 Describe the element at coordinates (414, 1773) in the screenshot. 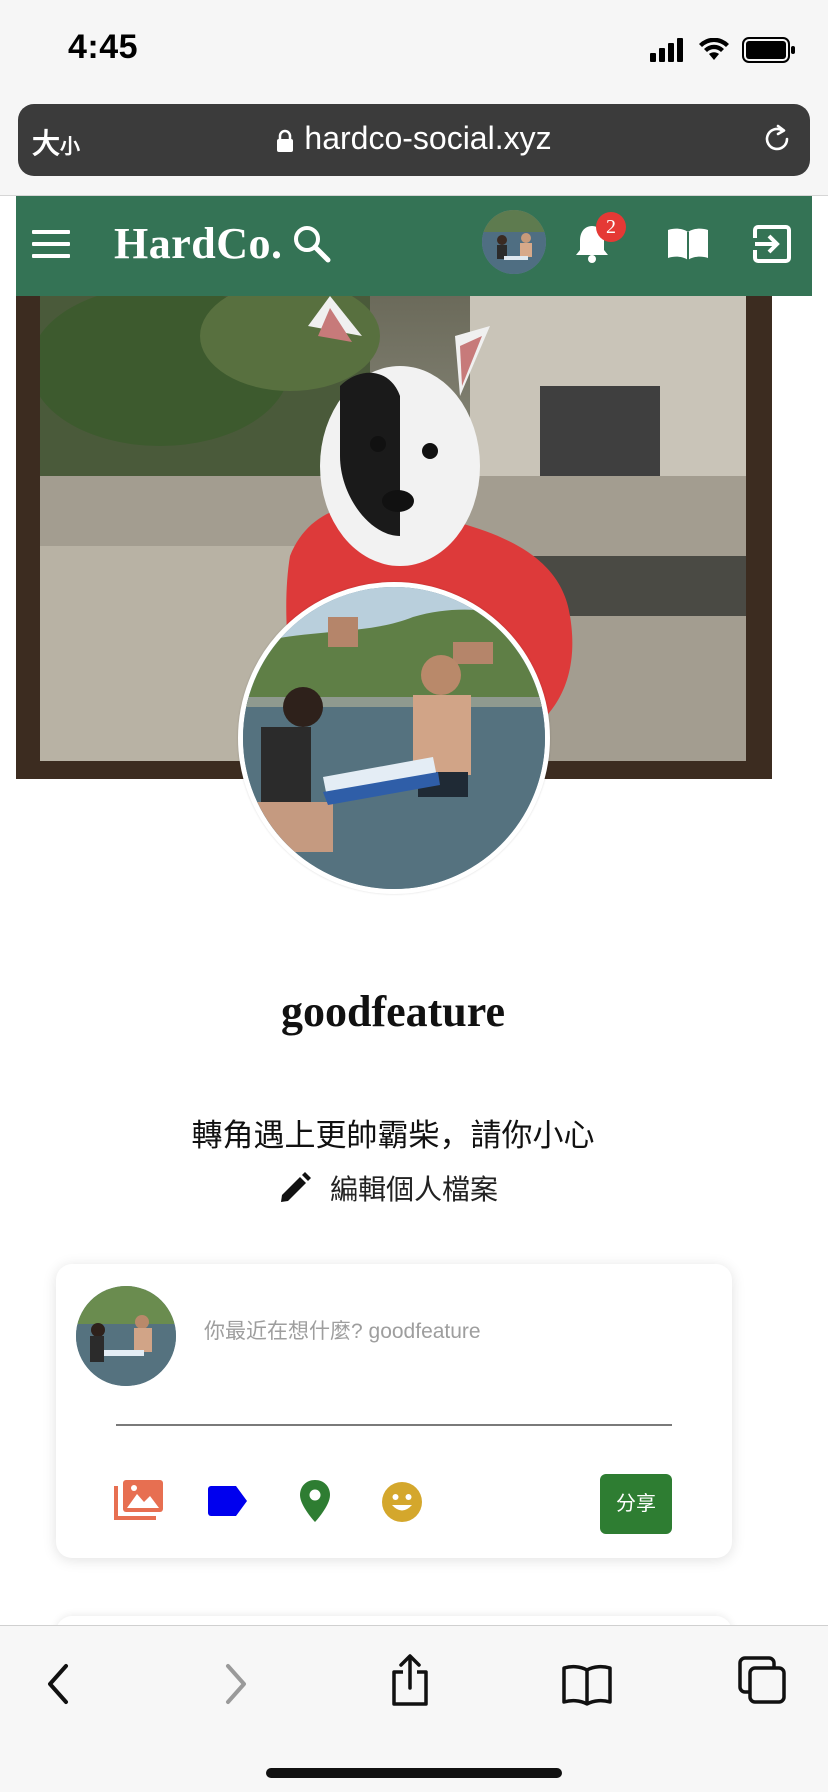

I see `home-indicator` at that location.